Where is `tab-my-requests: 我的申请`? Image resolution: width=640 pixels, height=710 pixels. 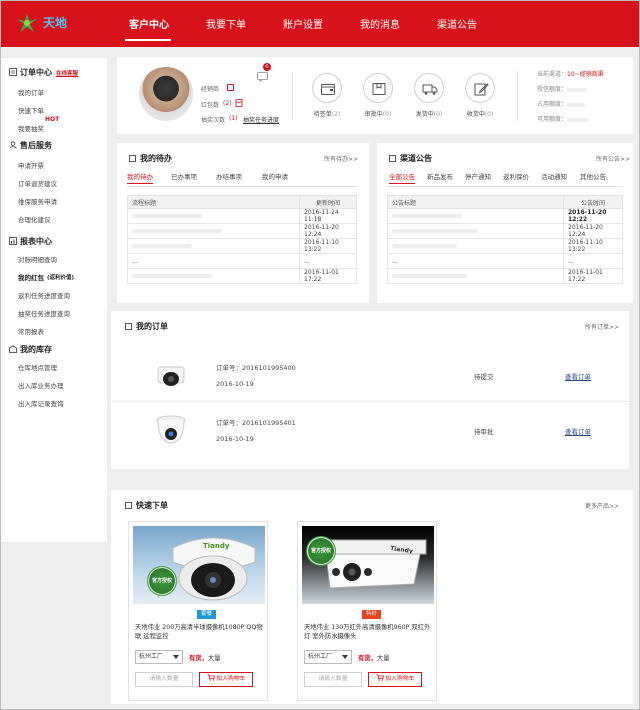
tab-my-requests: 我的申请 is located at coordinates (275, 176).